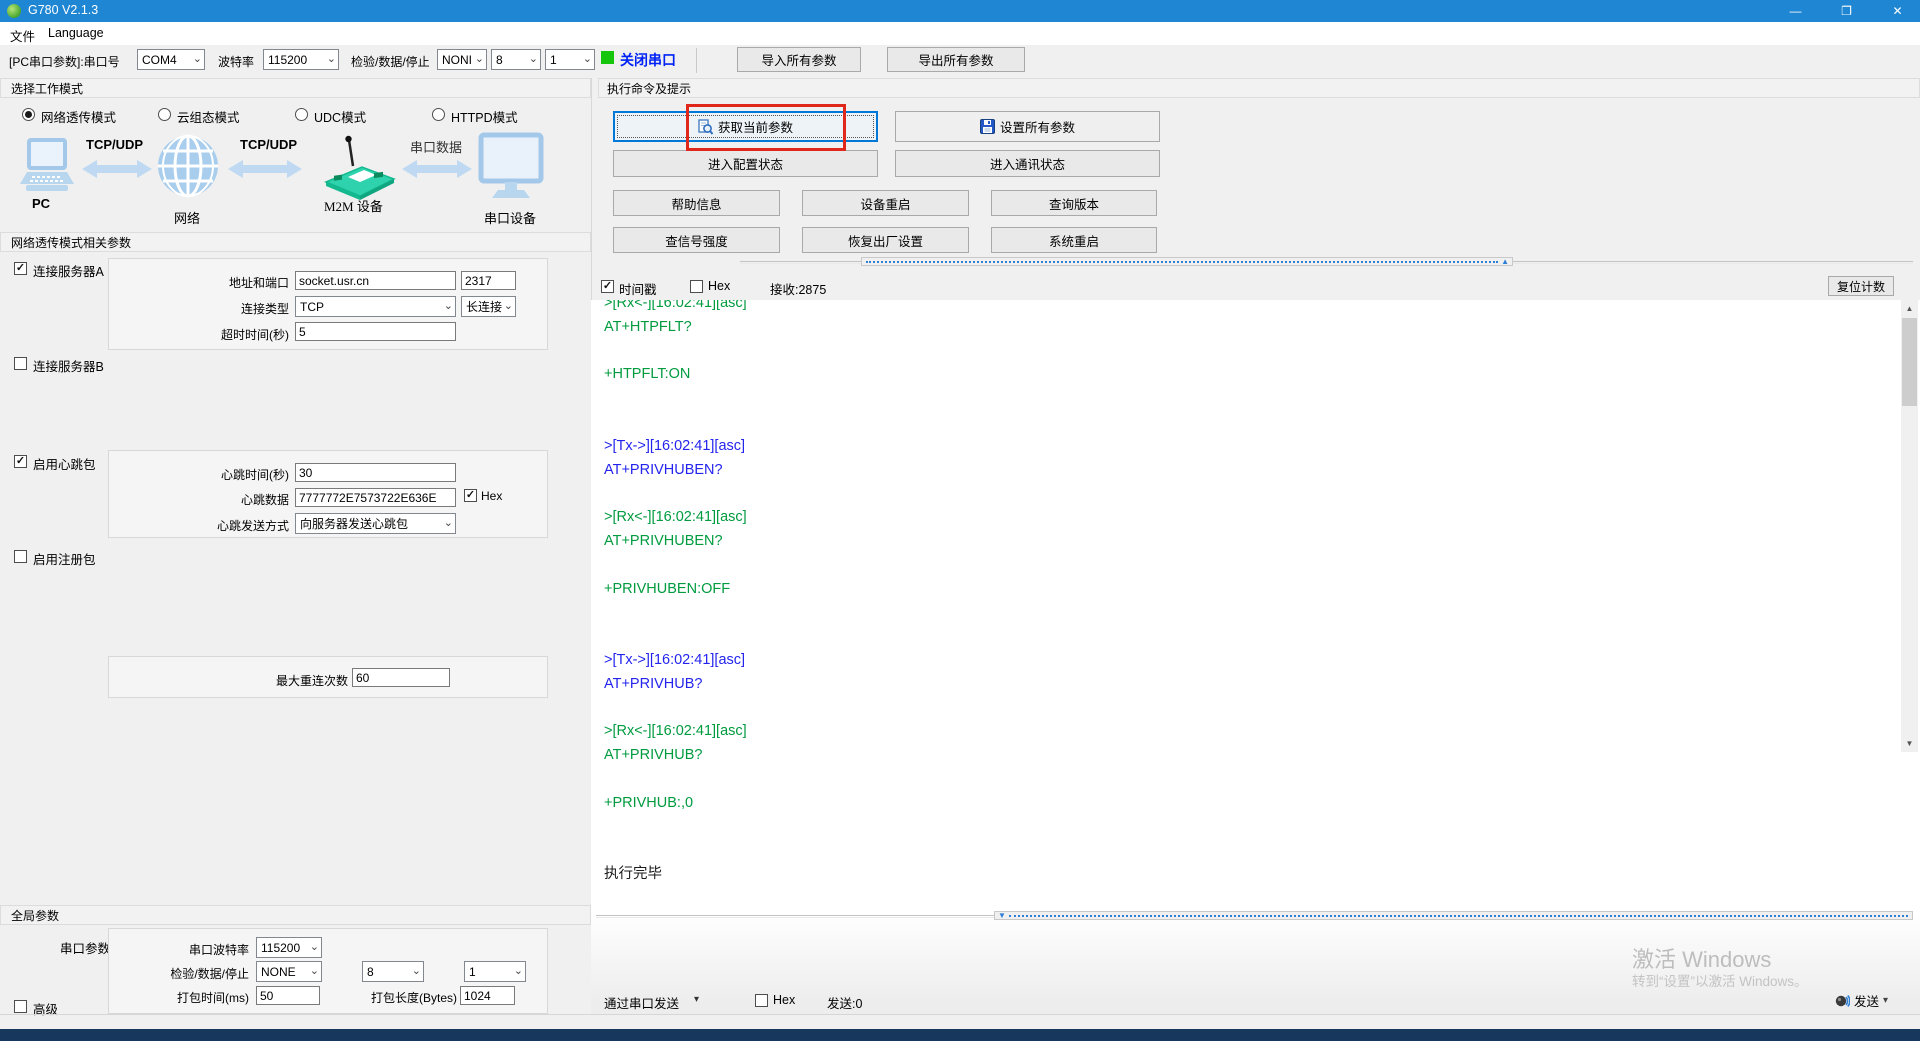 This screenshot has width=1920, height=1041. I want to click on hb-time-input: 30, so click(375, 472).